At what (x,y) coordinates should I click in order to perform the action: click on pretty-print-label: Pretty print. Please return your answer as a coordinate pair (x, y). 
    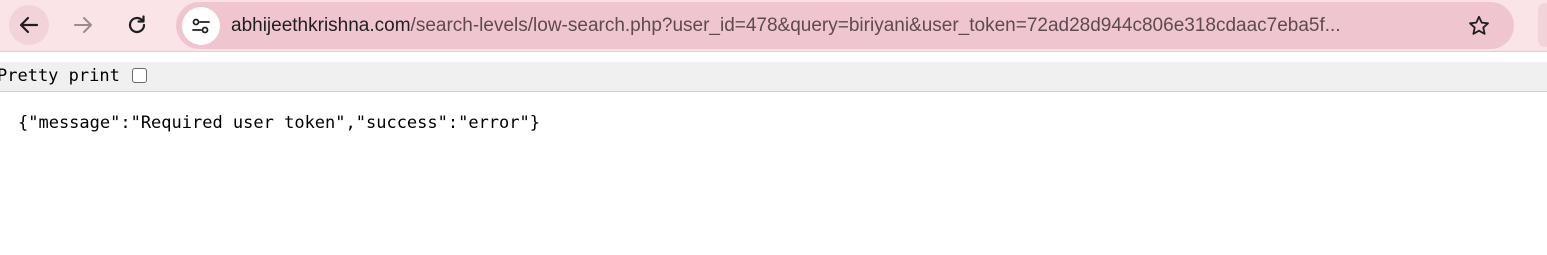
    Looking at the image, I should click on (60, 76).